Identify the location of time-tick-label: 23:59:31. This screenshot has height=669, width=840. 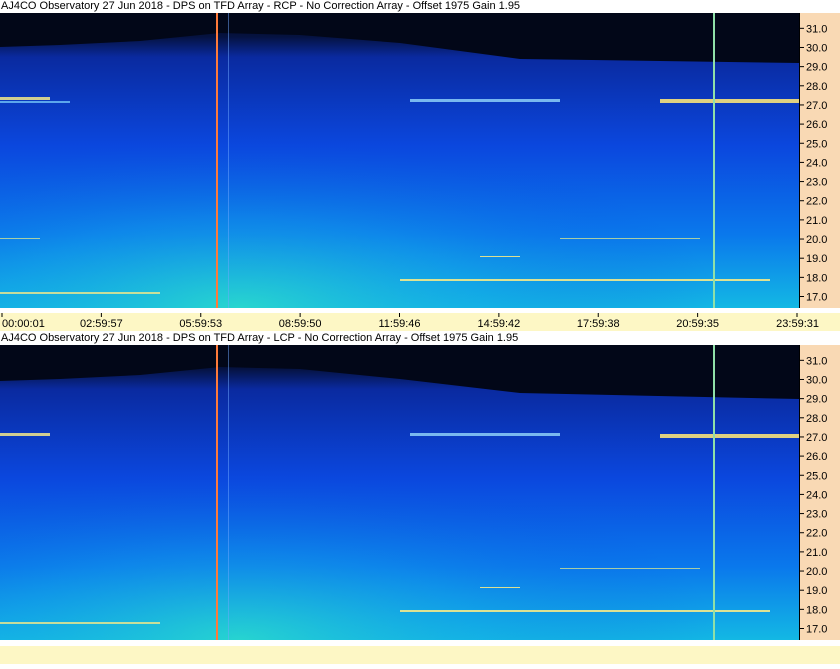
(797, 324).